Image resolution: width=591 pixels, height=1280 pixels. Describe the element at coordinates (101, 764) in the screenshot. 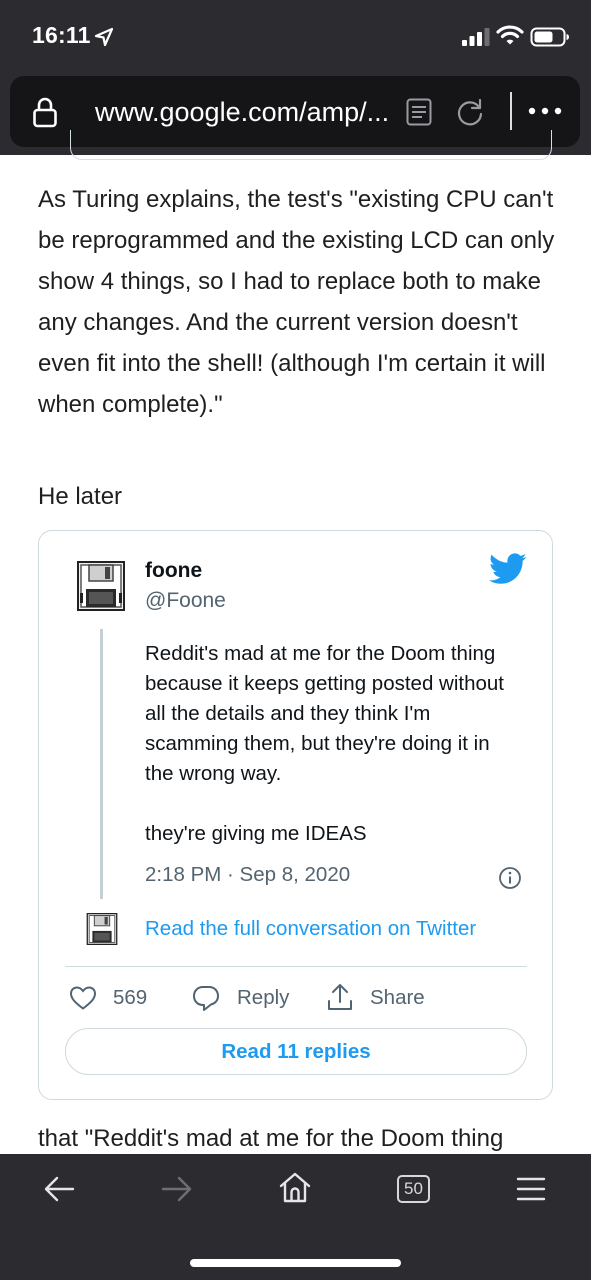

I see `thread-line` at that location.